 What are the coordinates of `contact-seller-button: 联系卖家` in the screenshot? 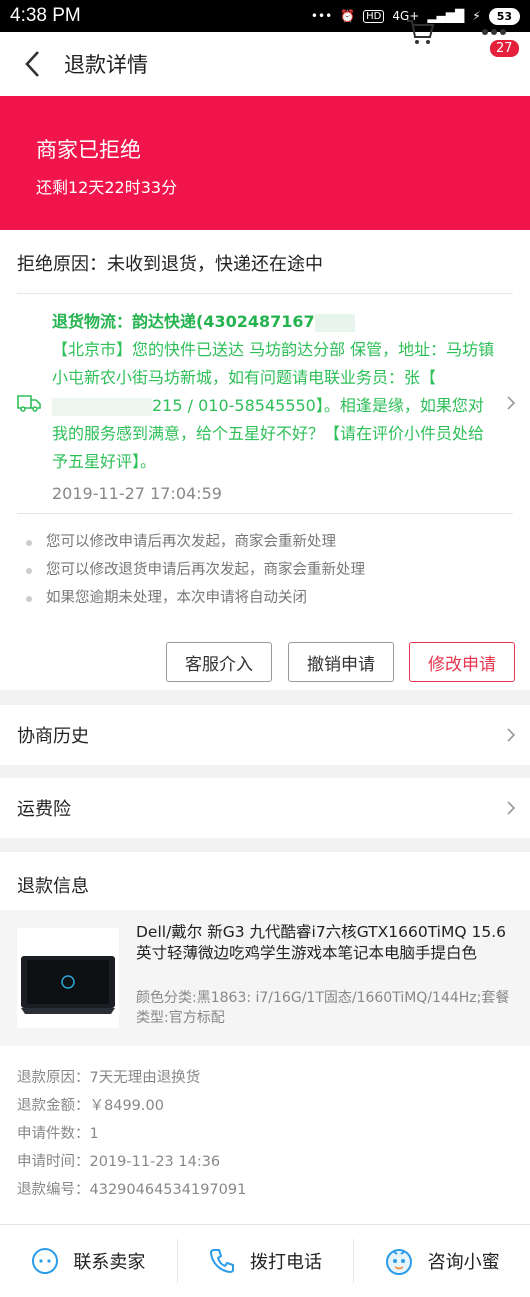 It's located at (88, 1261).